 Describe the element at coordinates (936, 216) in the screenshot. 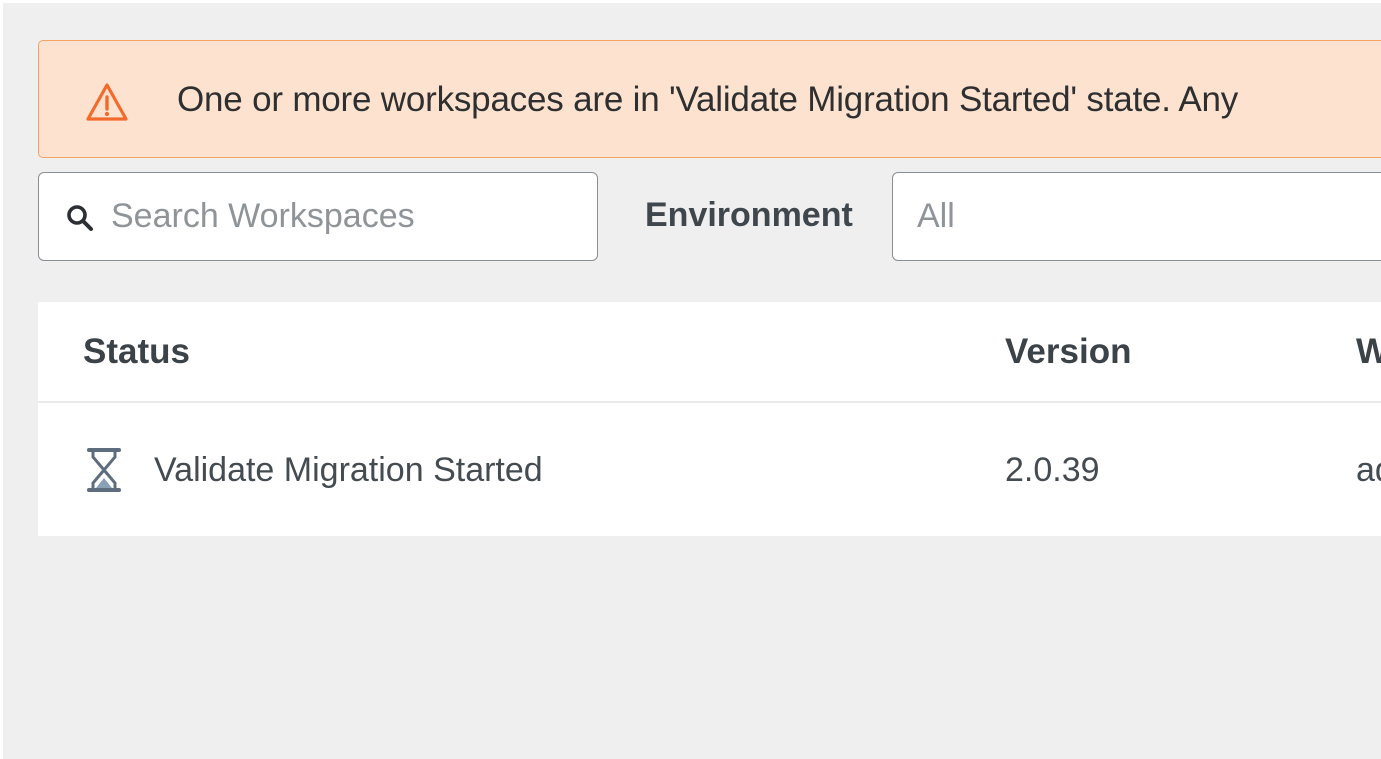

I see `environment-selected-value: All` at that location.